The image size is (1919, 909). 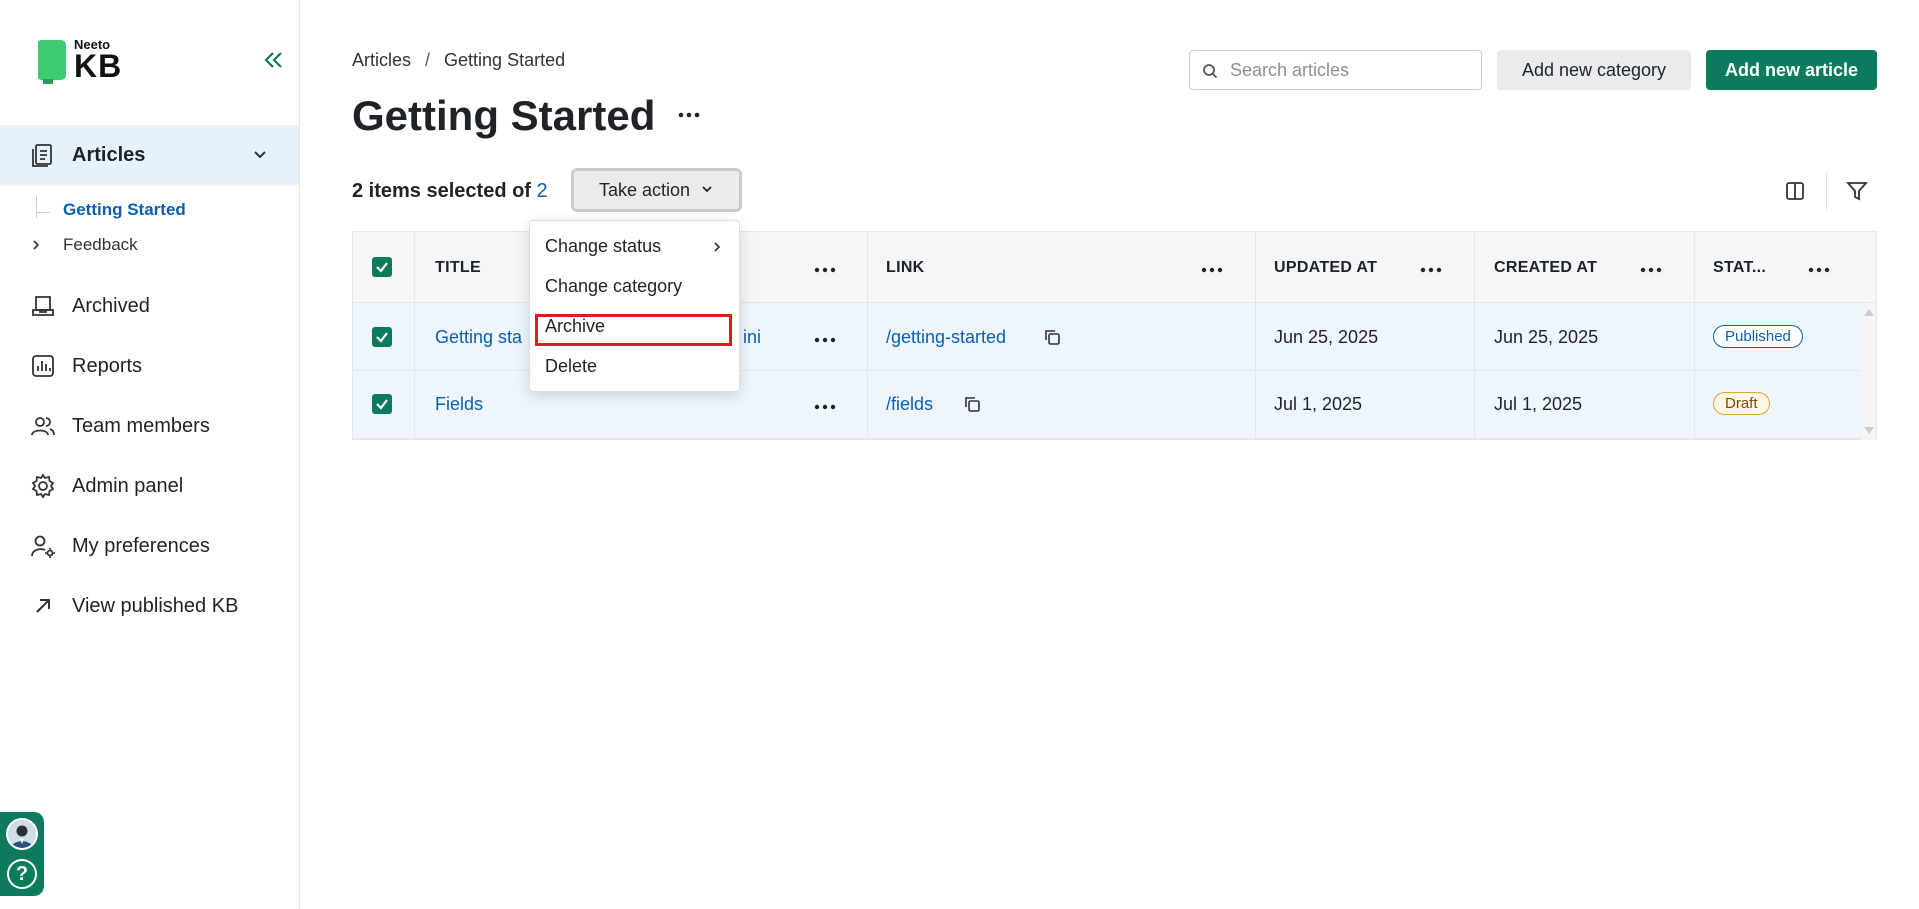 What do you see at coordinates (1868, 371) in the screenshot?
I see `table-scrollbar` at bounding box center [1868, 371].